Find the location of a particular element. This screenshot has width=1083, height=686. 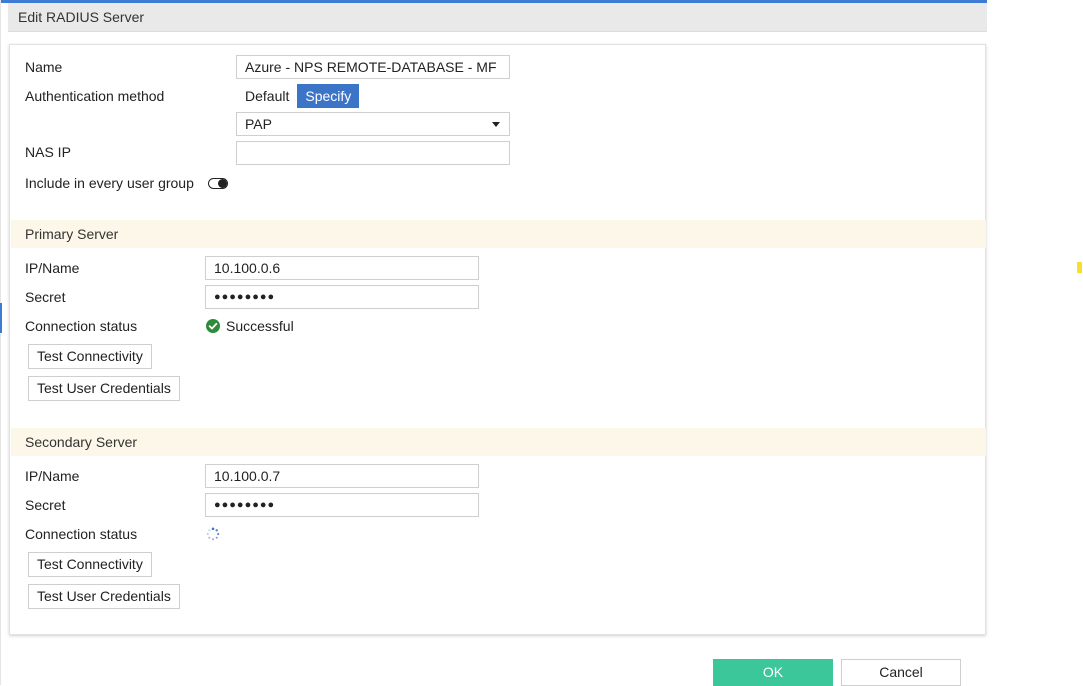

primary-connection-status: Successful is located at coordinates (250, 326).